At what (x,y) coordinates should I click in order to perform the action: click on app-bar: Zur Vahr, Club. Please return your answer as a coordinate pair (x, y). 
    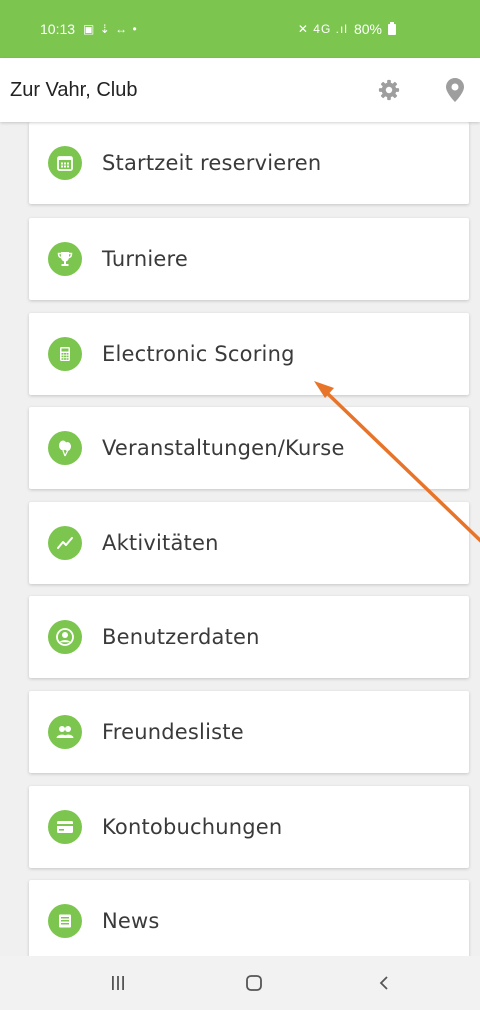
    Looking at the image, I should click on (240, 90).